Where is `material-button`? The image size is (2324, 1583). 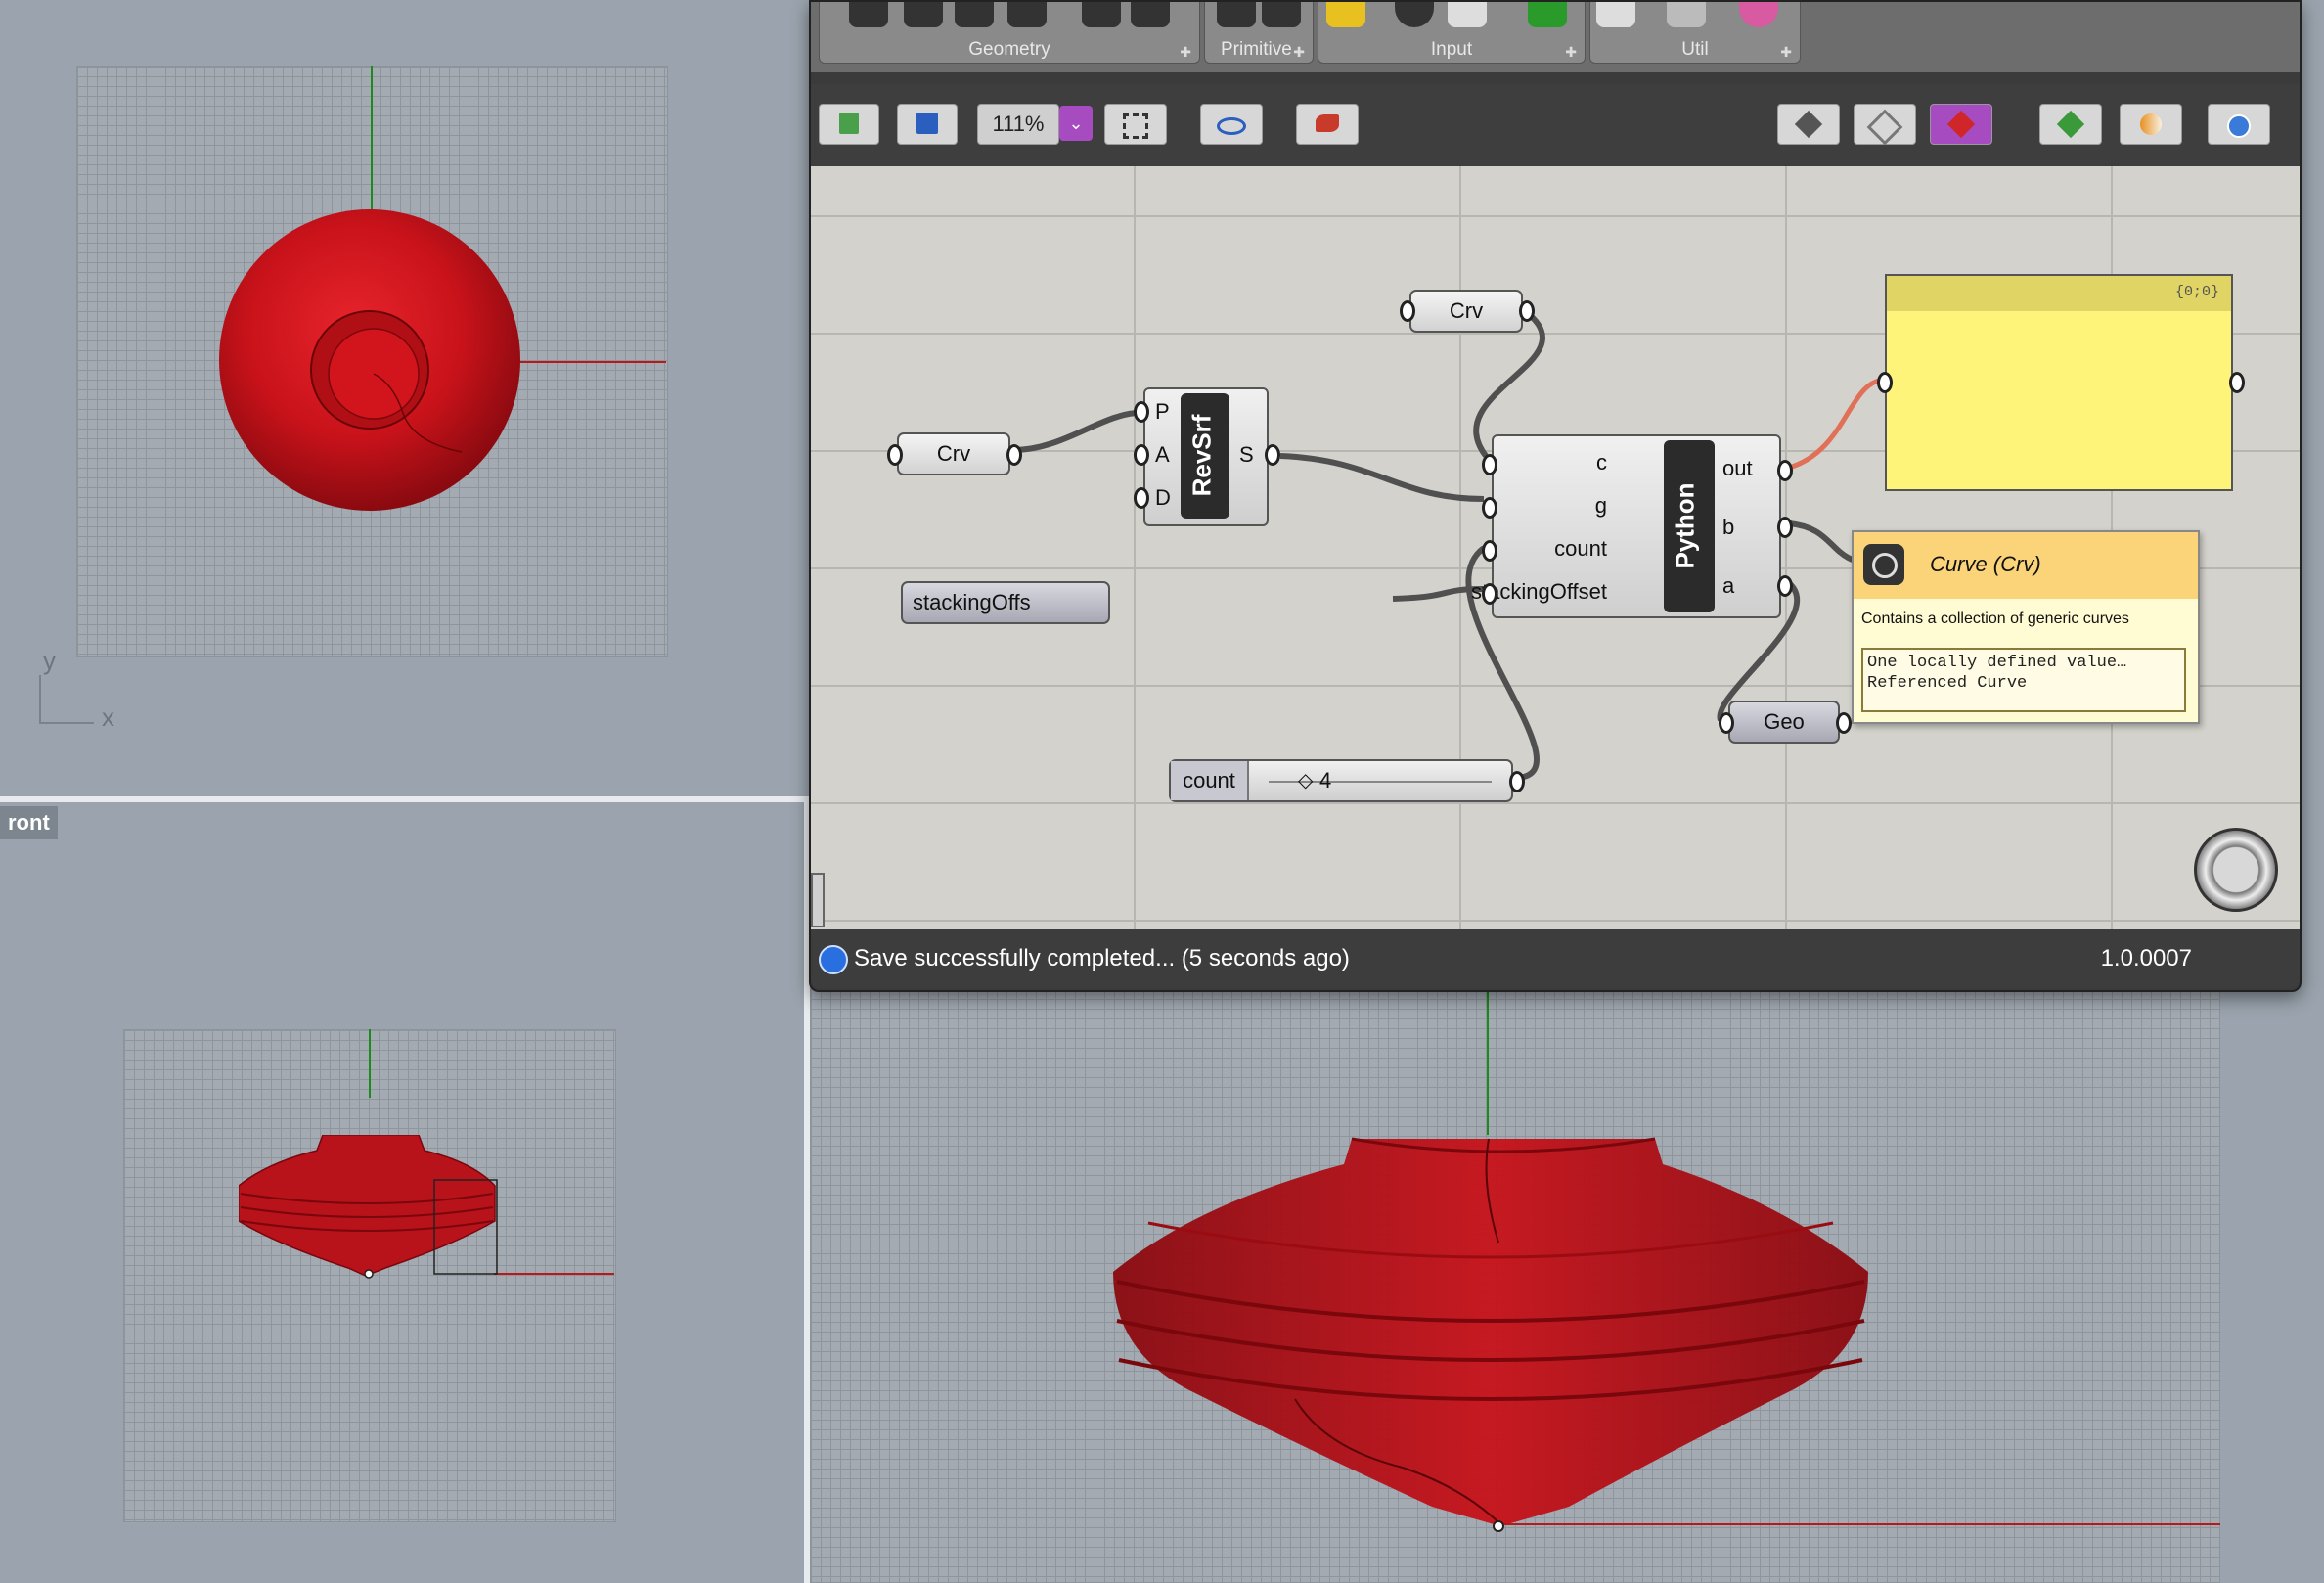 material-button is located at coordinates (2151, 125).